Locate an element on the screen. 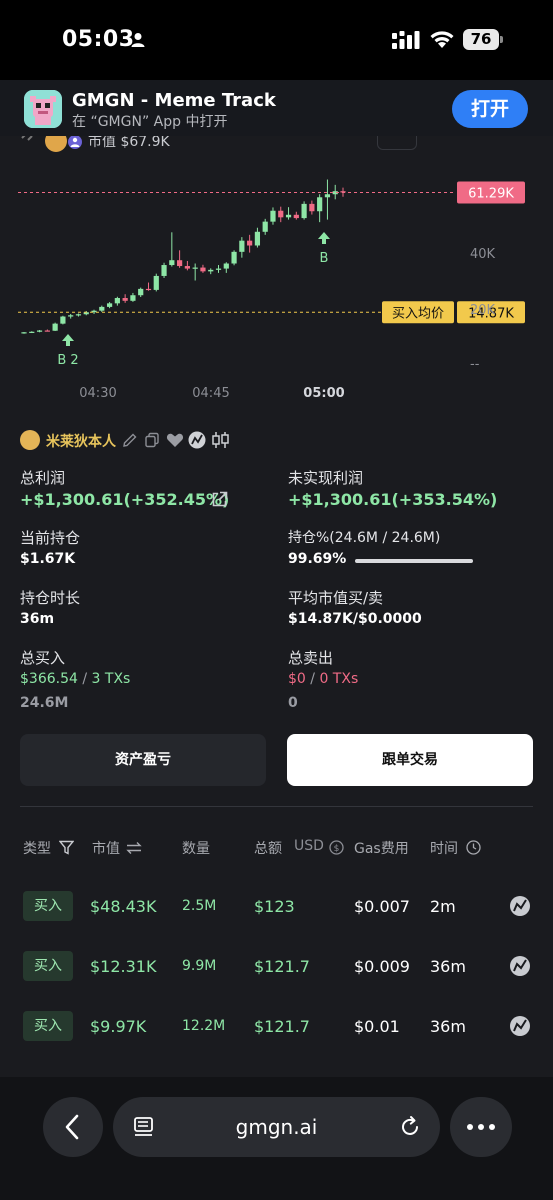 The width and height of the screenshot is (553, 1200). total-sell-amount: $0 is located at coordinates (297, 679).